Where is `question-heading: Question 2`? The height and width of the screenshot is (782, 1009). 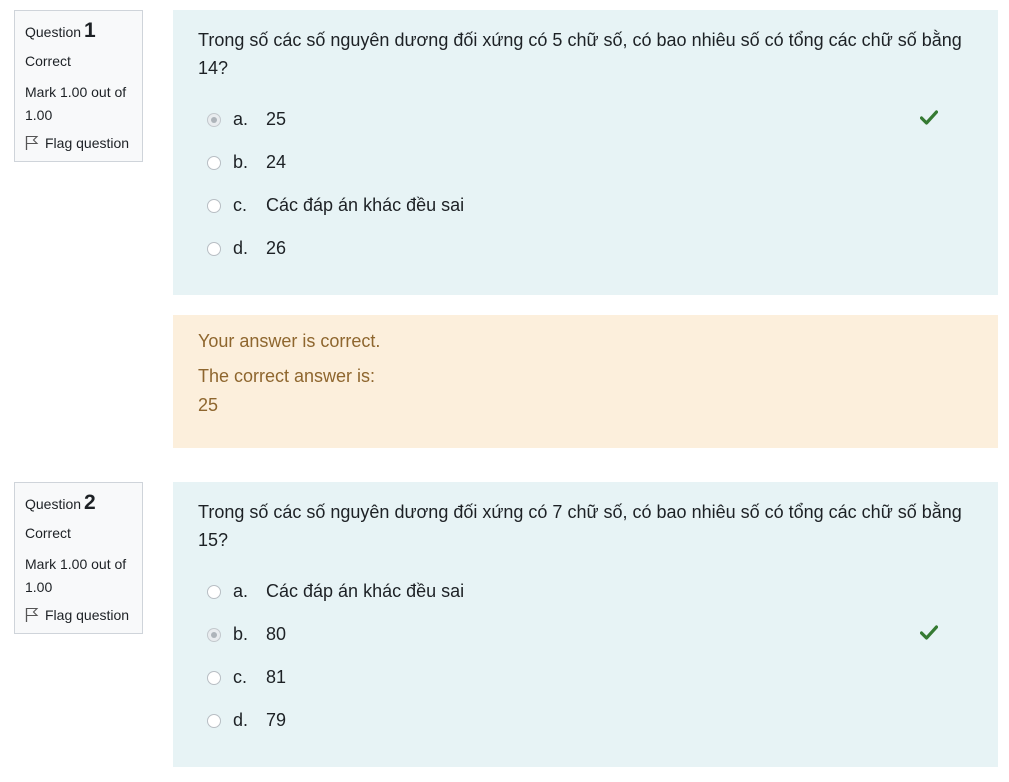 question-heading: Question 2 is located at coordinates (78, 503).